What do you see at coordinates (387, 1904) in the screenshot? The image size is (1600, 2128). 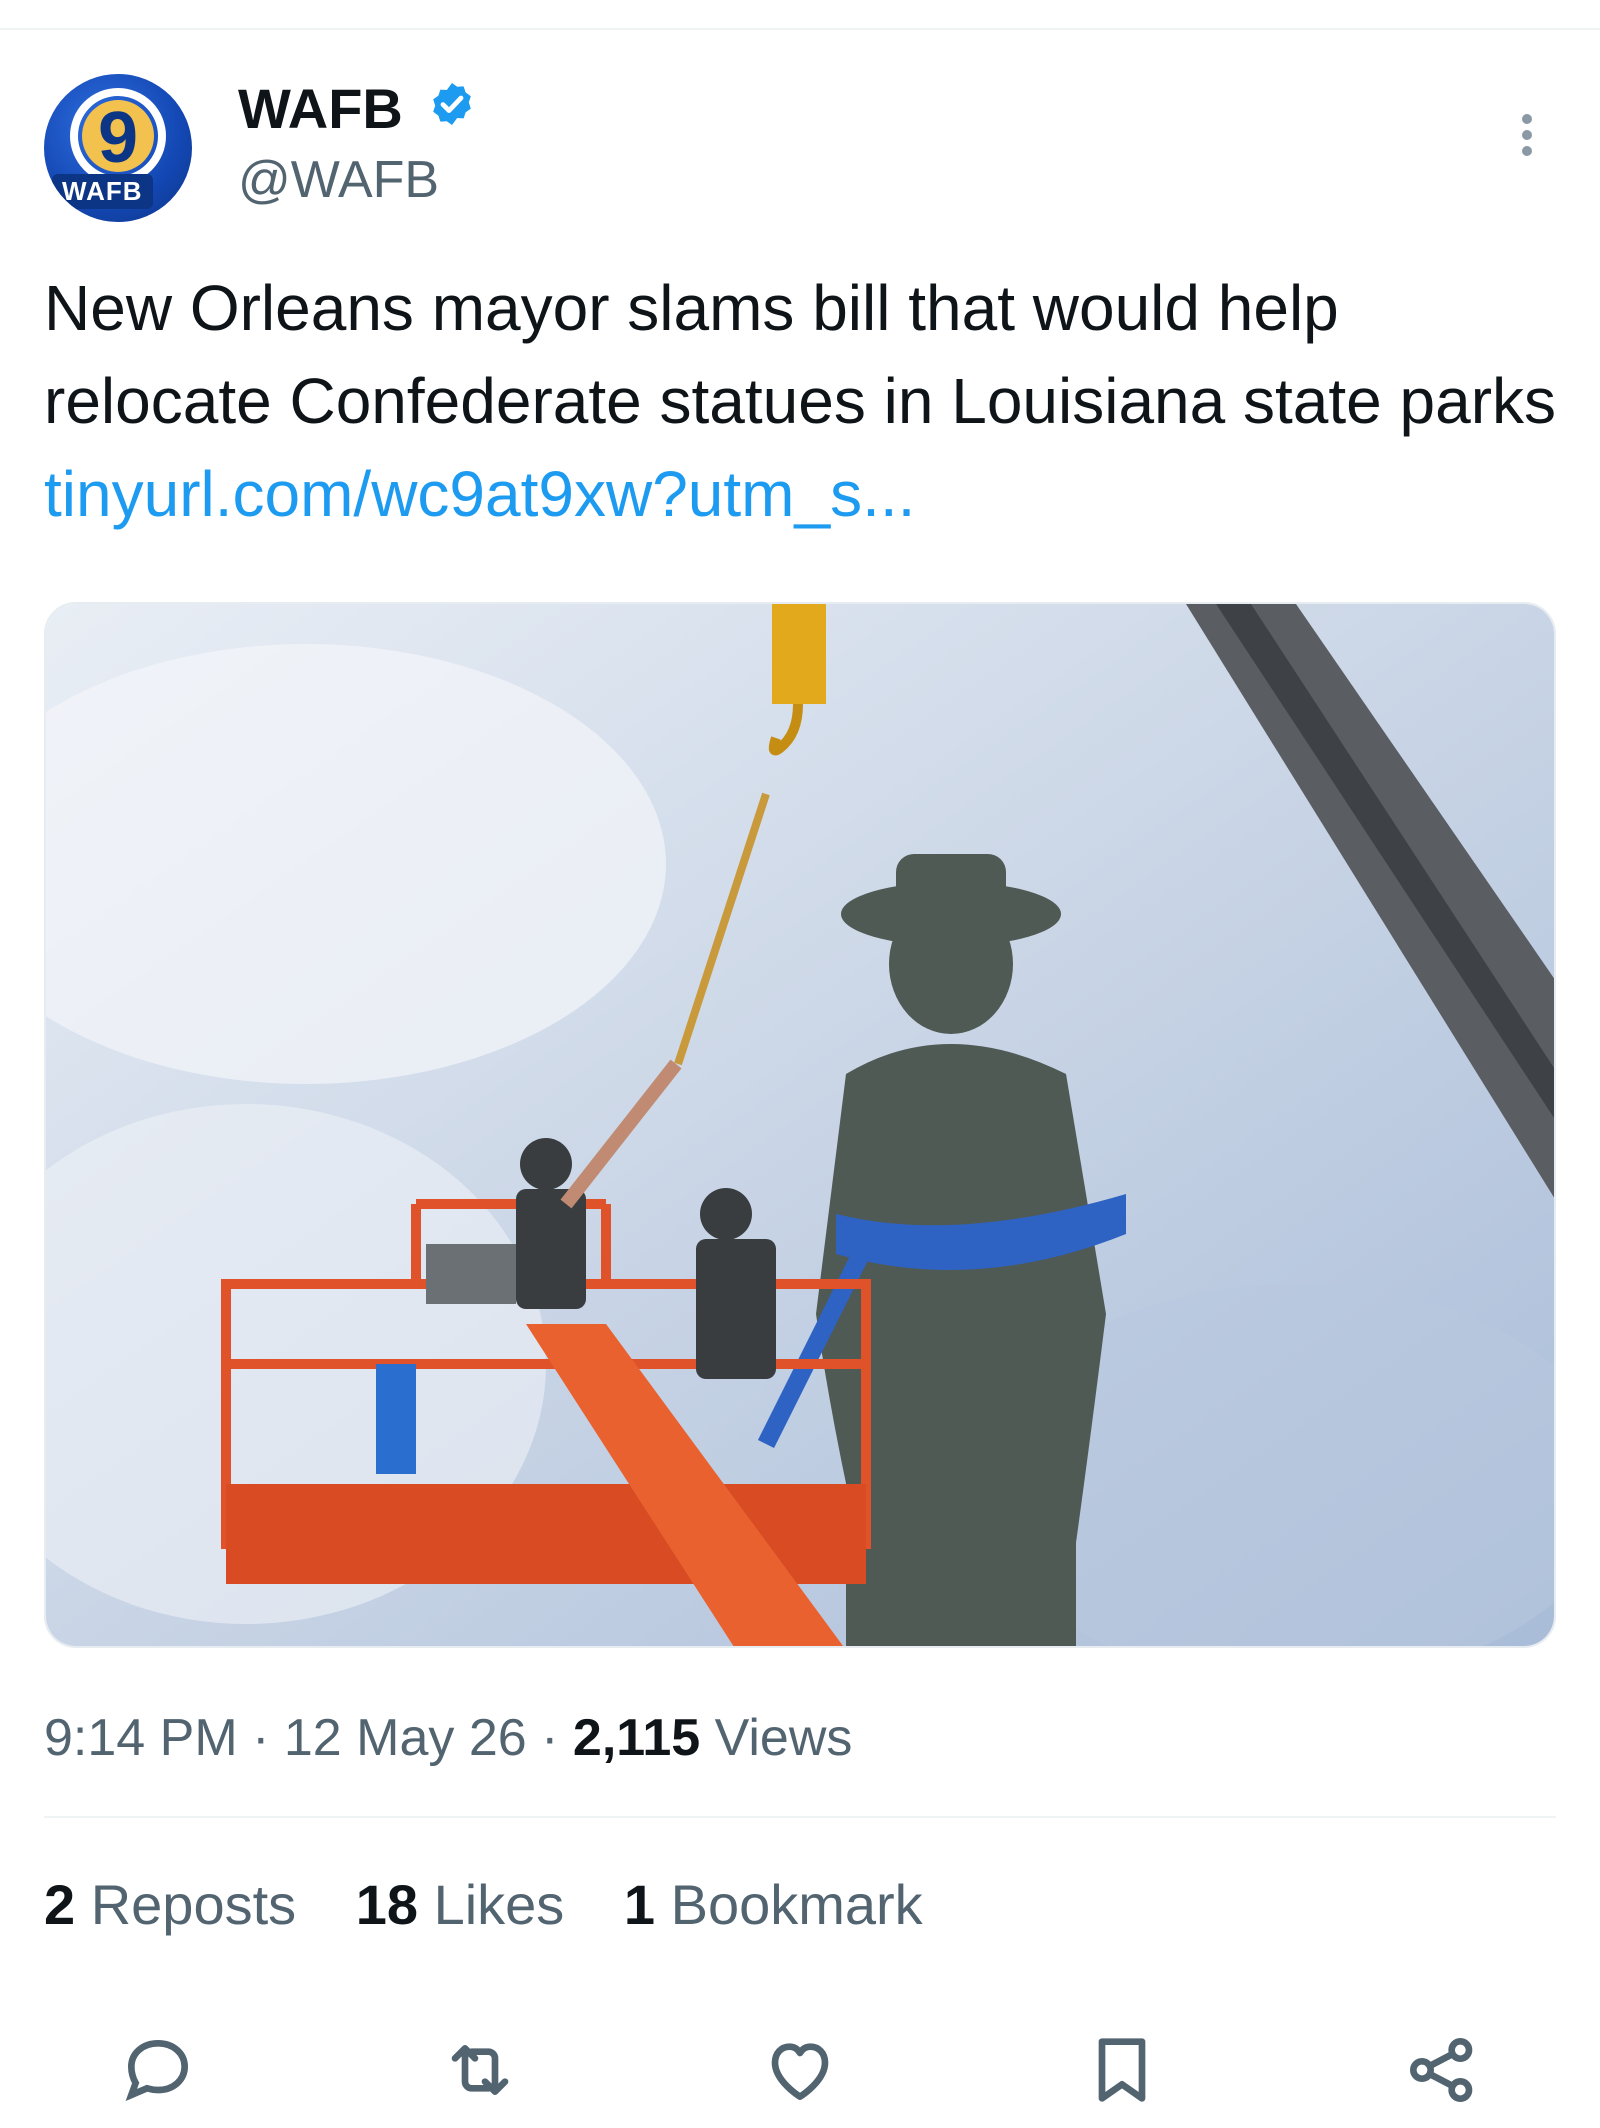 I see `likes-count: 18` at bounding box center [387, 1904].